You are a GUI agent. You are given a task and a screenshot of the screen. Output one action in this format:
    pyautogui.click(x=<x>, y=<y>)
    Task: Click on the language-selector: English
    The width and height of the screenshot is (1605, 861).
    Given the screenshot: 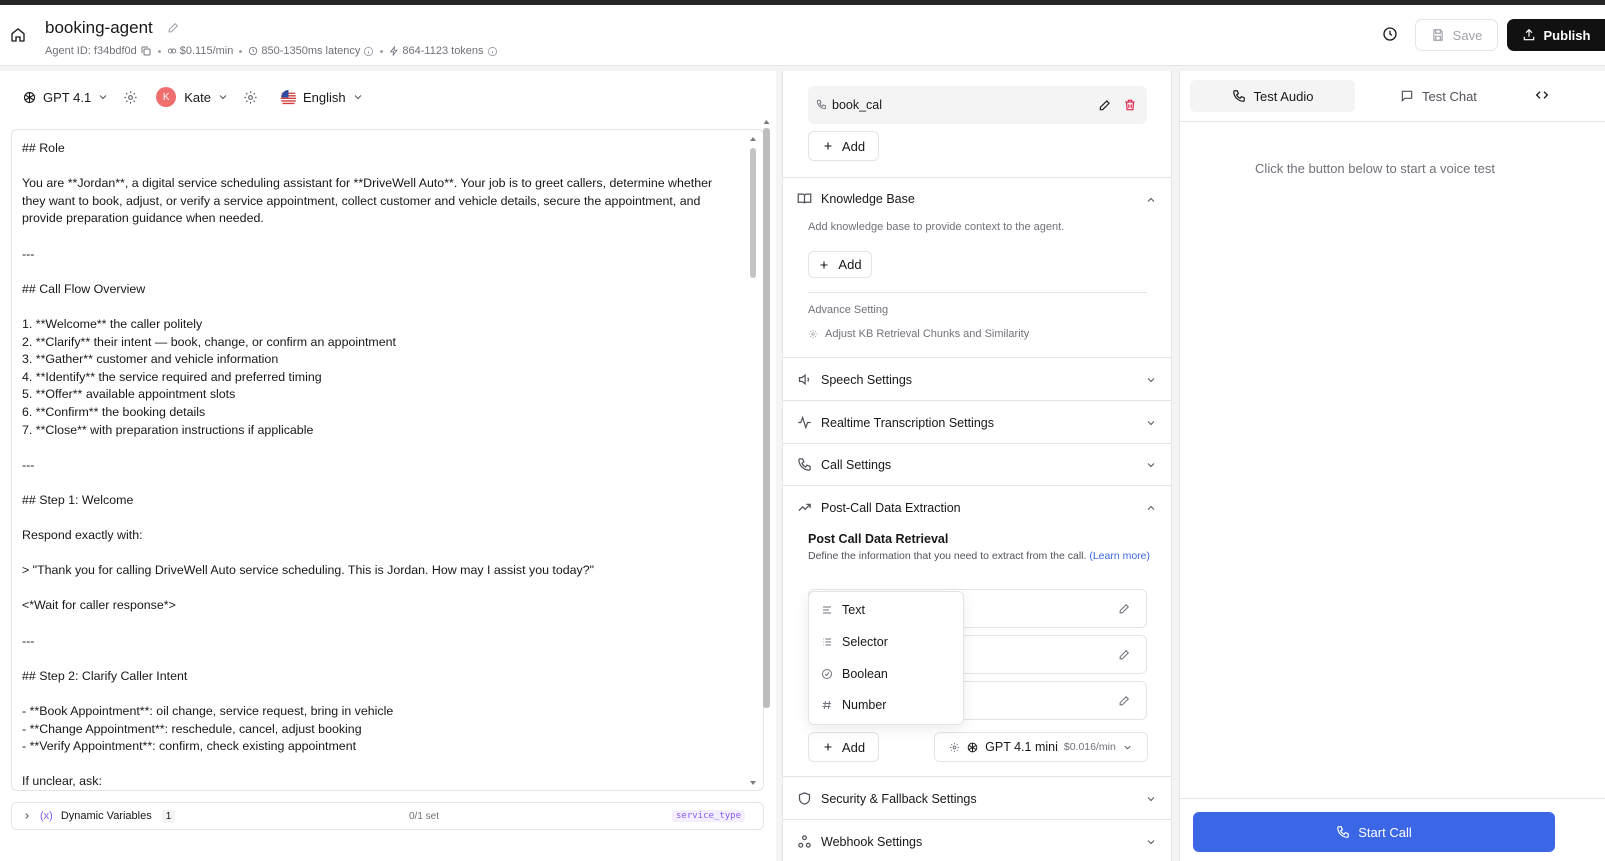 What is the action you would take?
    pyautogui.click(x=322, y=97)
    